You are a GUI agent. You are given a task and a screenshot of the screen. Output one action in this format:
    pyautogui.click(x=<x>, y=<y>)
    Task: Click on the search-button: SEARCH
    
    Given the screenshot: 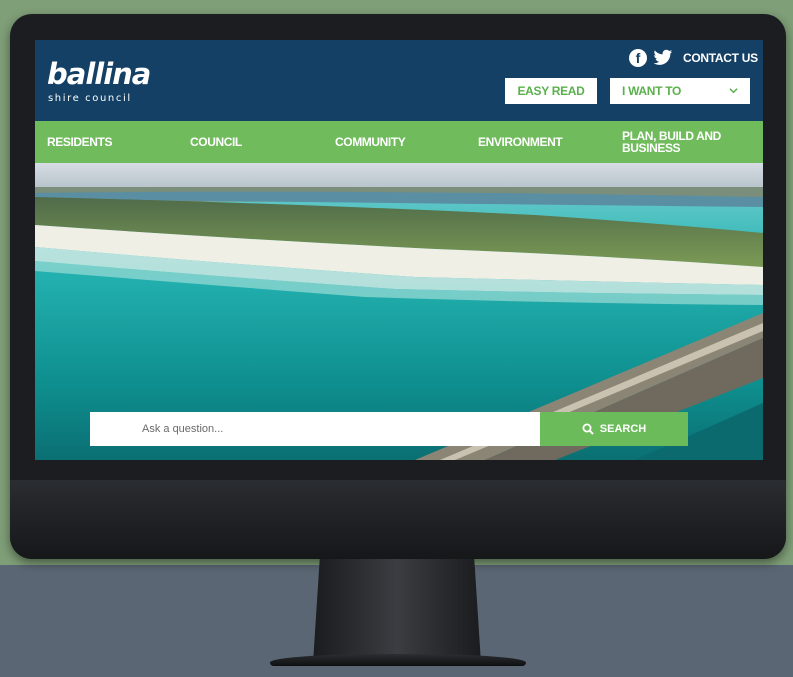 What is the action you would take?
    pyautogui.click(x=614, y=429)
    